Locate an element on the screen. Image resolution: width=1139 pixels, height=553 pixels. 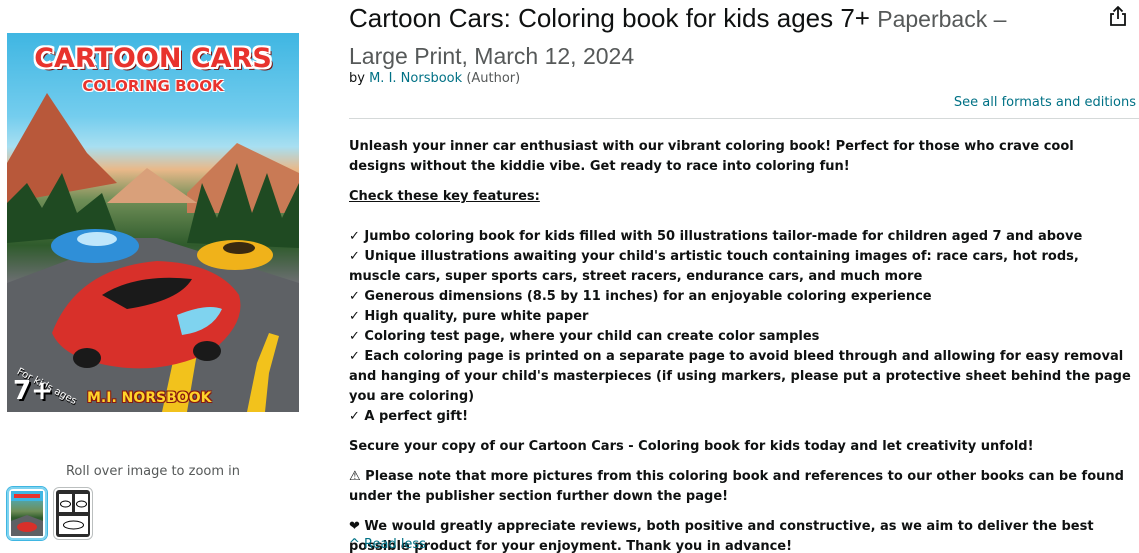
thumbnail-interior-image is located at coordinates (73, 513).